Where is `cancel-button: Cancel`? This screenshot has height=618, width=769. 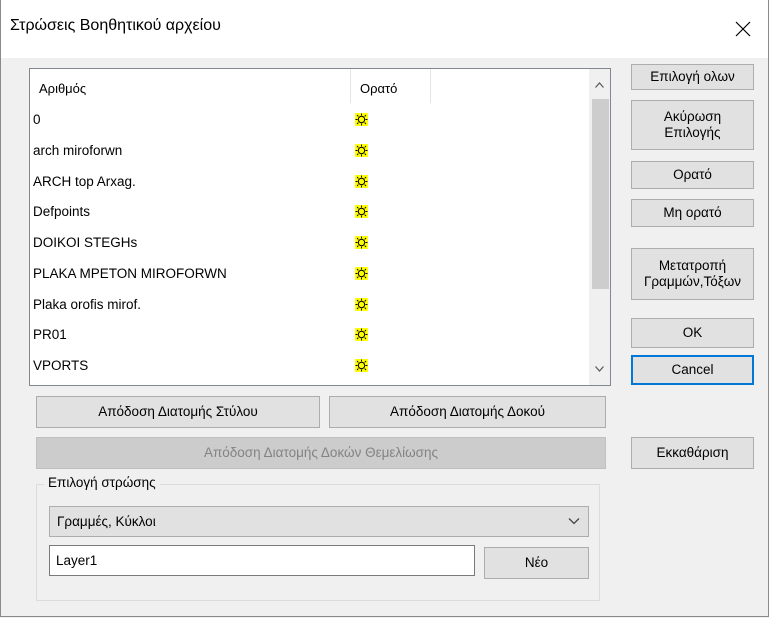 cancel-button: Cancel is located at coordinates (692, 370).